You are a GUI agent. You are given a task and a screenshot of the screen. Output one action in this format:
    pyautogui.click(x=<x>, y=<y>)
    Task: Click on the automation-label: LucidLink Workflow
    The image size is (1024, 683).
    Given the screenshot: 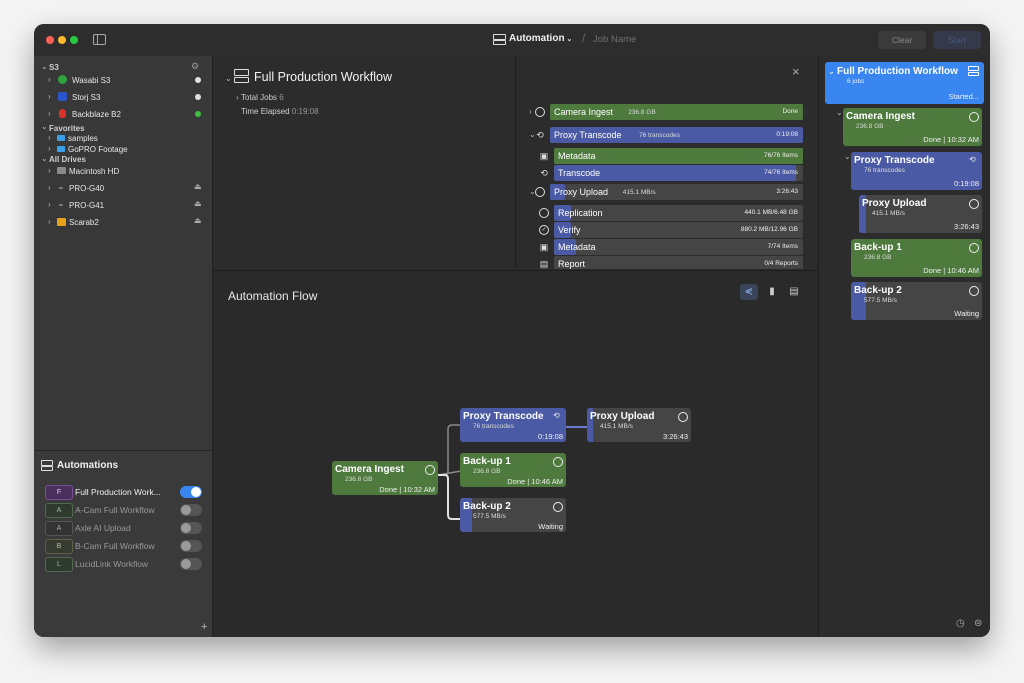 What is the action you would take?
    pyautogui.click(x=112, y=564)
    